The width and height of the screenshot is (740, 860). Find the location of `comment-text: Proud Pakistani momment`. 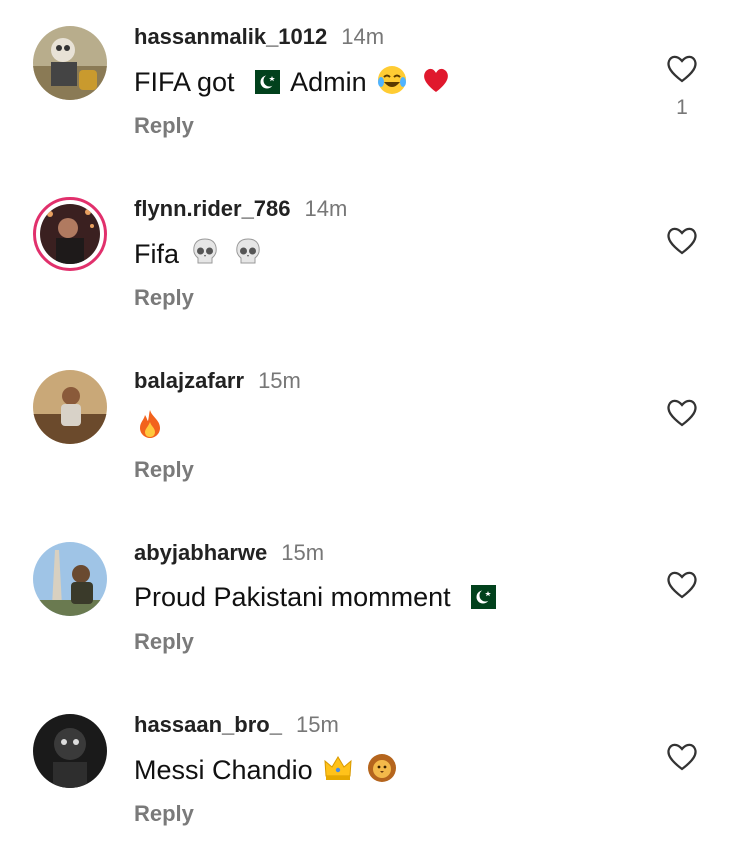

comment-text: Proud Pakistani momment is located at coordinates (317, 597).